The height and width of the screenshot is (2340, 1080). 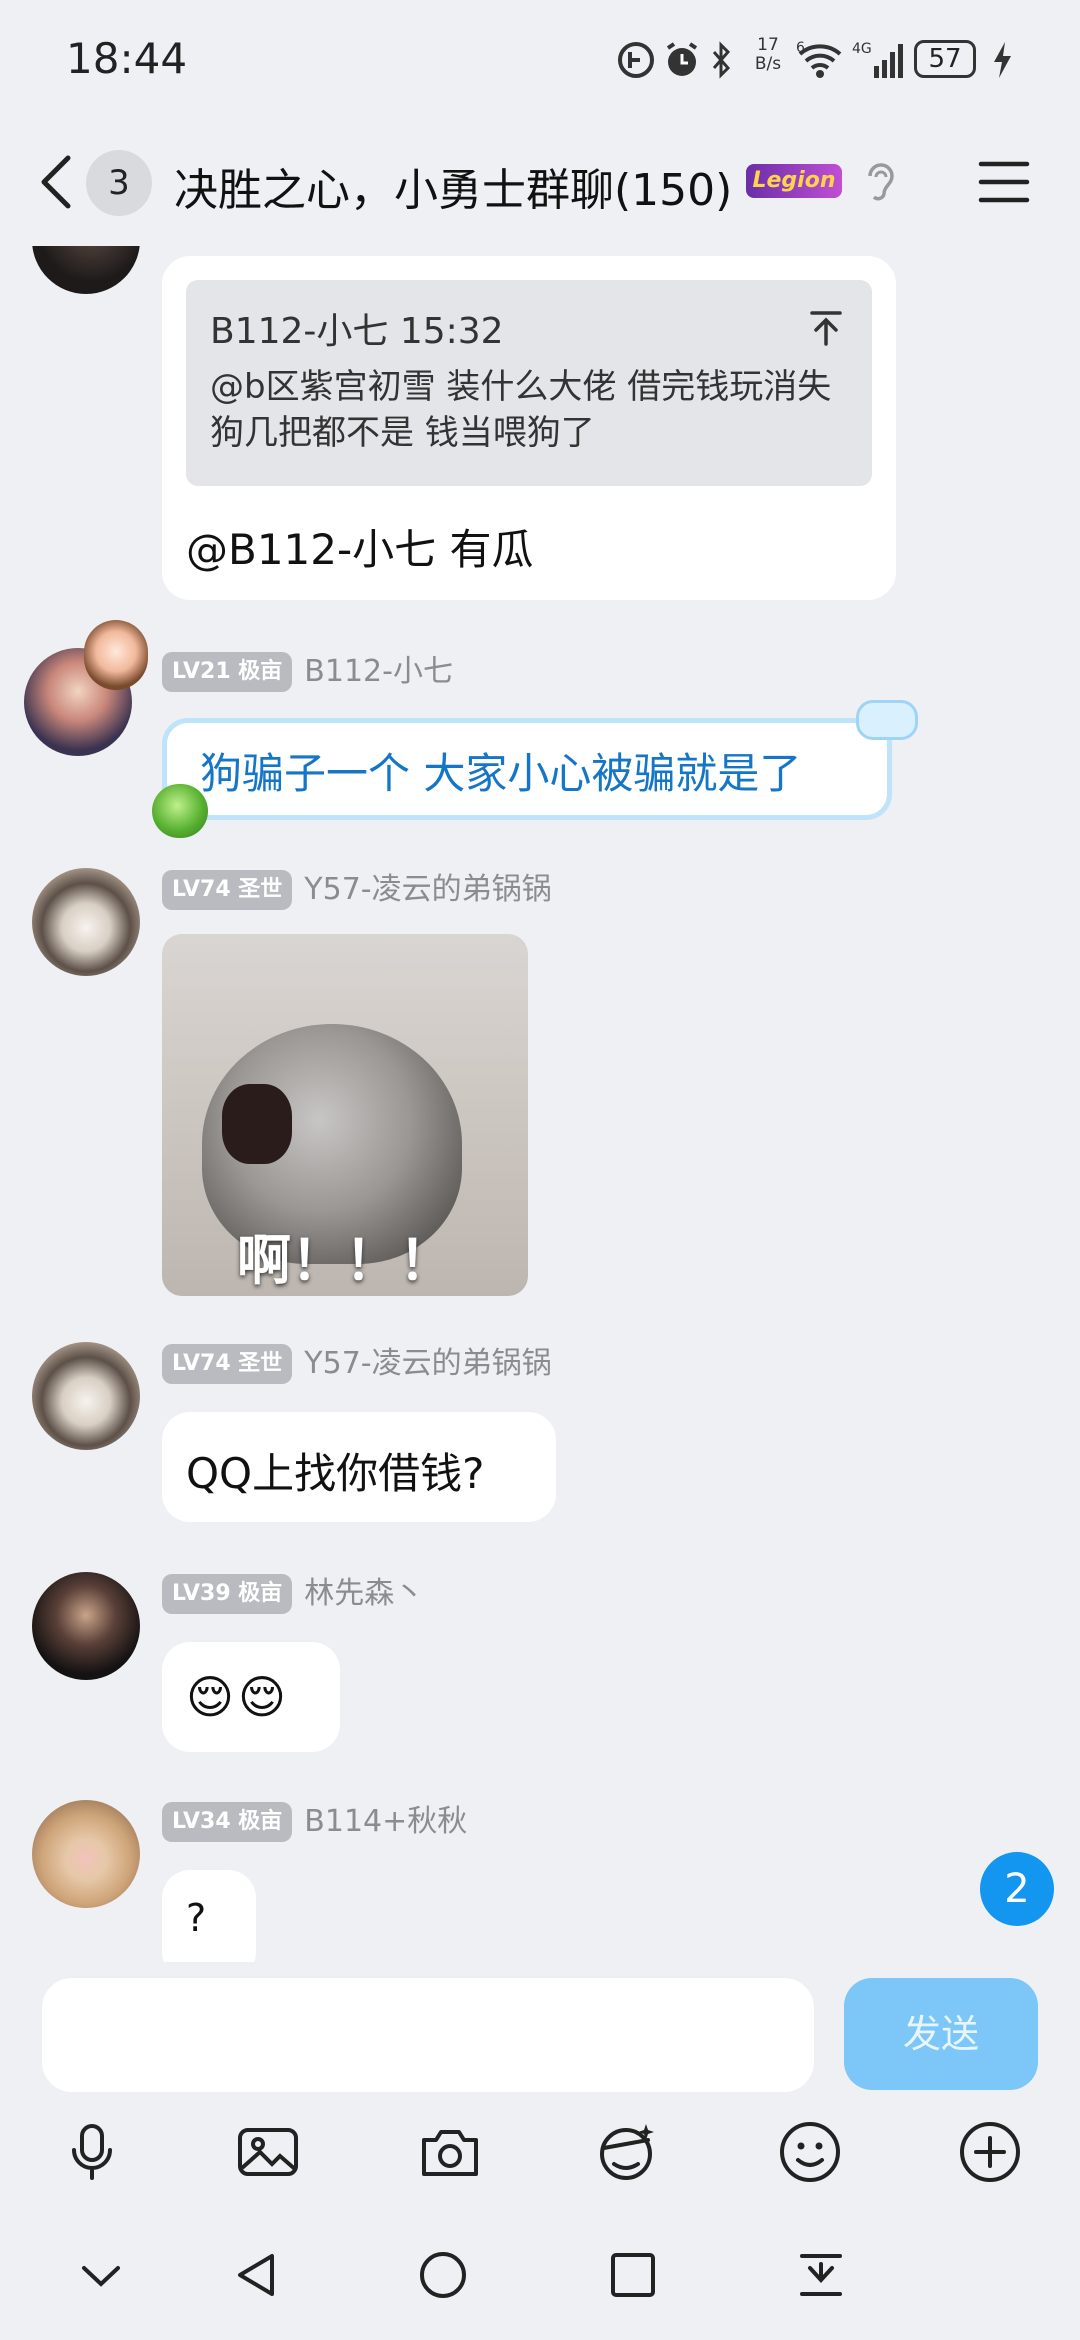 What do you see at coordinates (257, 2275) in the screenshot?
I see `nav-back-icon` at bounding box center [257, 2275].